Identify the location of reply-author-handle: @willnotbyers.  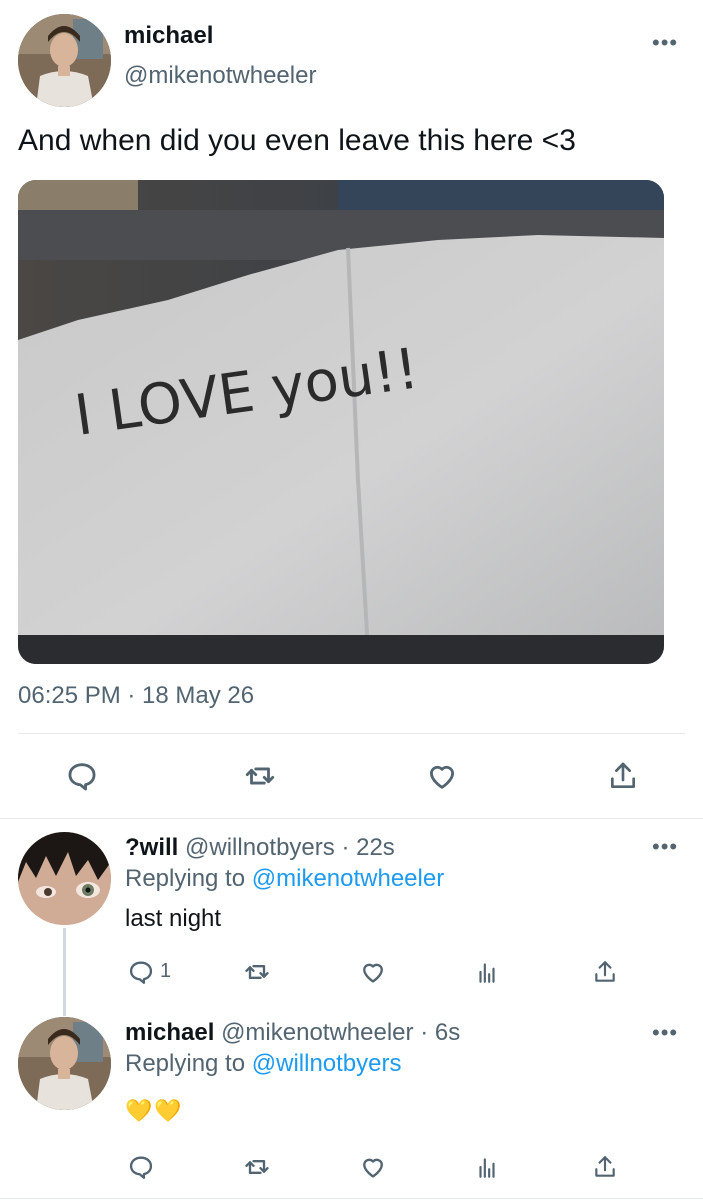
(260, 847).